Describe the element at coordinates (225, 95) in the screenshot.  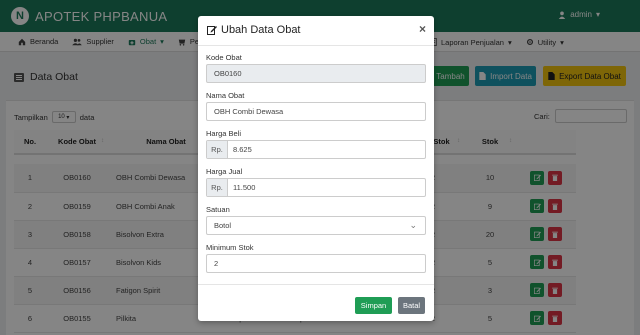
I see `nama-obat-label: Nama Obat` at that location.